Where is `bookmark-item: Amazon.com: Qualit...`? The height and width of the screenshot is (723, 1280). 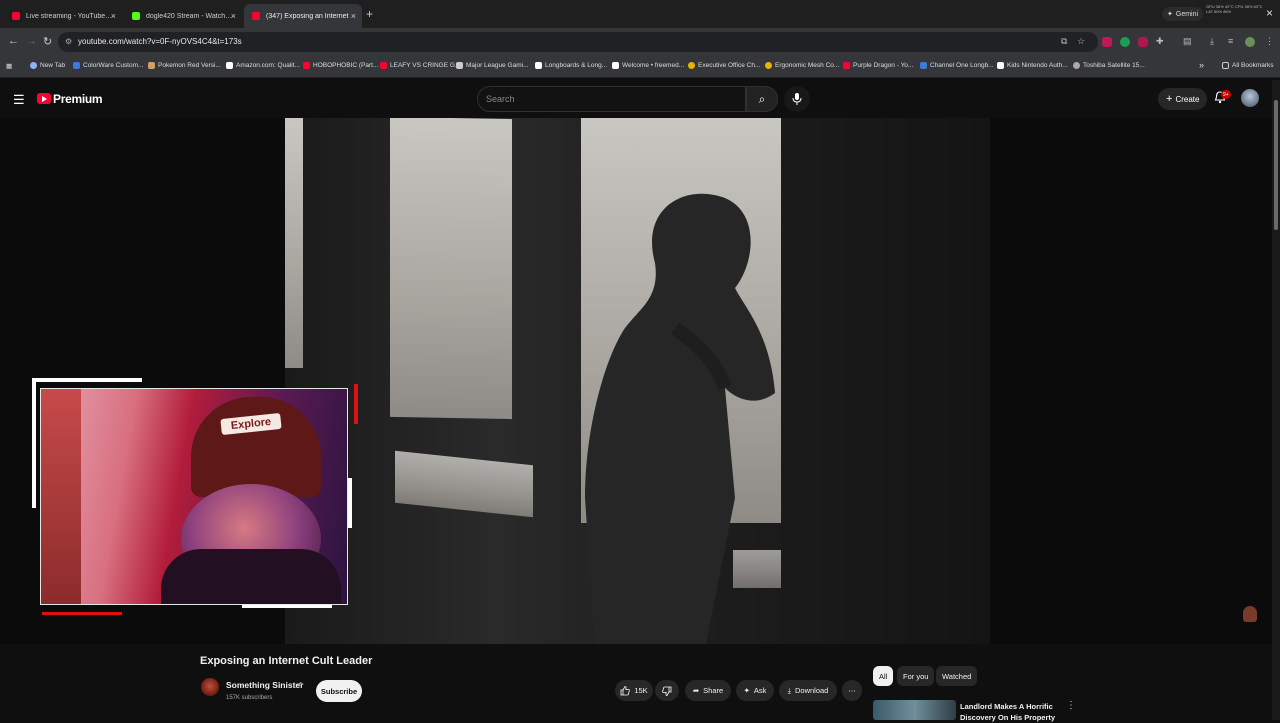 bookmark-item: Amazon.com: Qualit... is located at coordinates (263, 65).